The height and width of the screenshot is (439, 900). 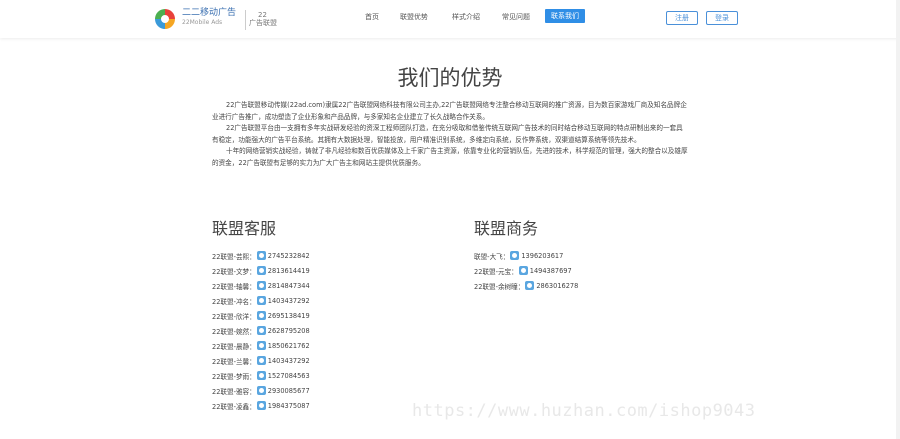 What do you see at coordinates (288, 285) in the screenshot?
I see `contact-qq: 2814847344` at bounding box center [288, 285].